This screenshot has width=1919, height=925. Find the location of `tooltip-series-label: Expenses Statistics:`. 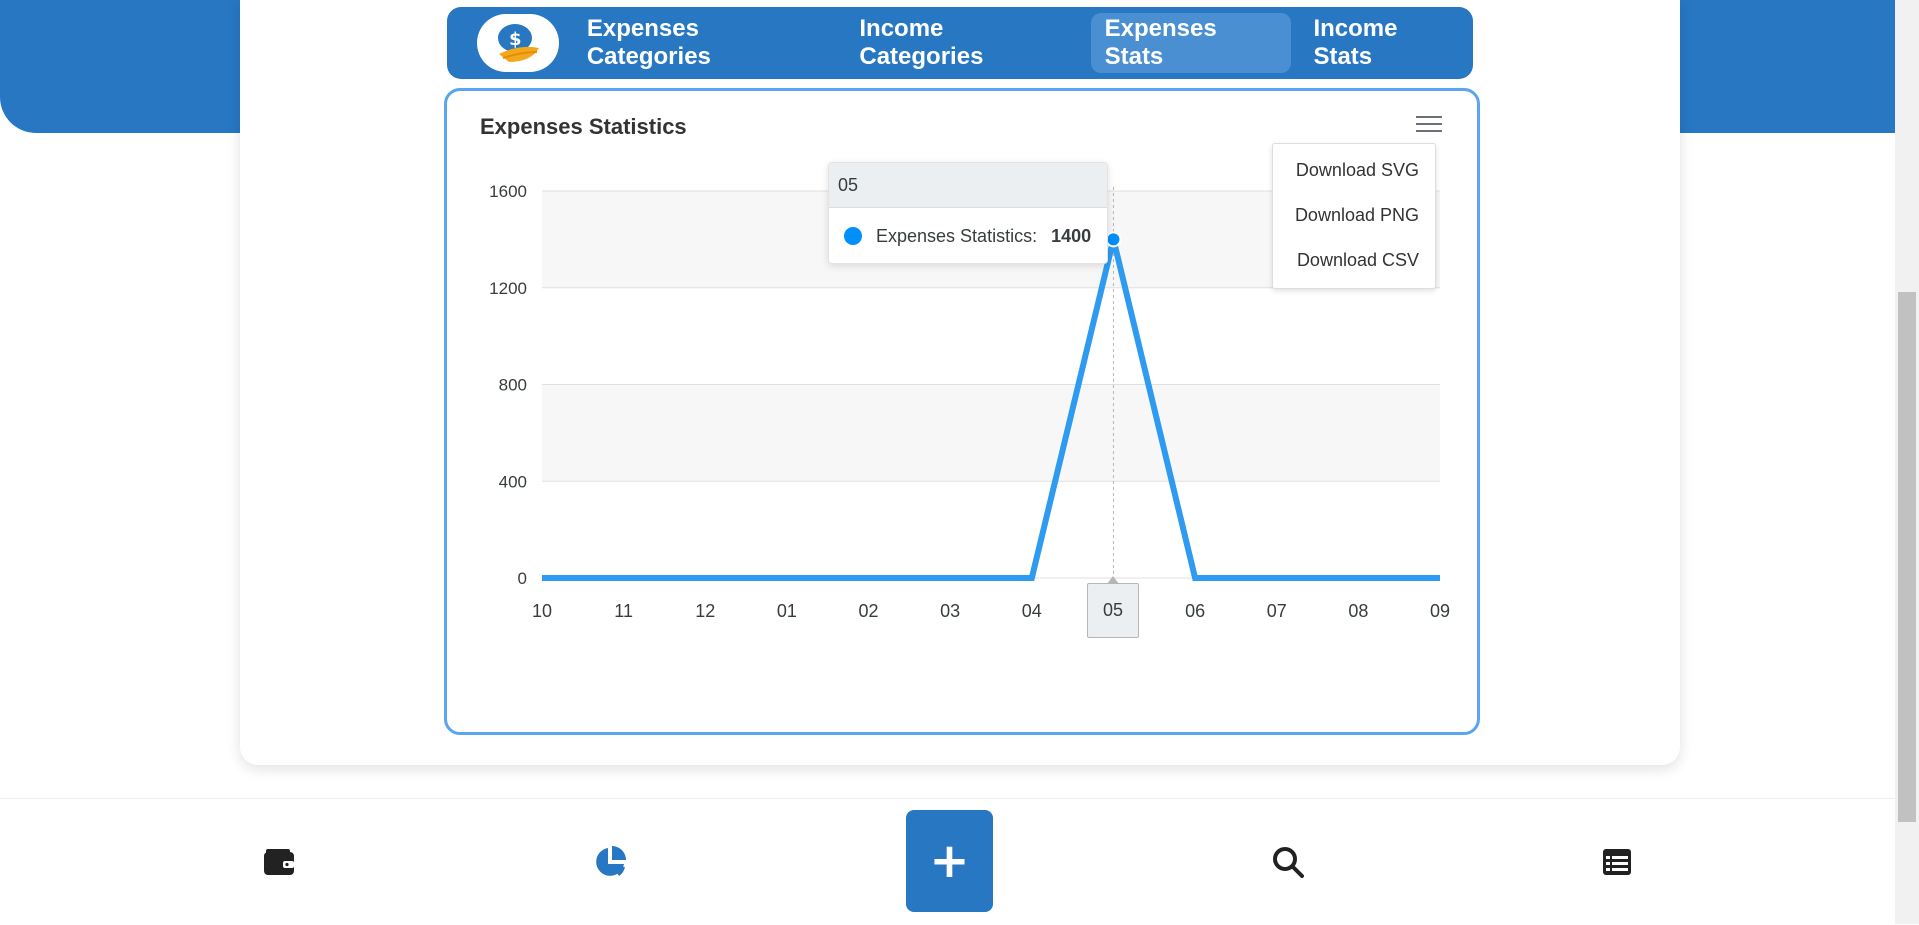

tooltip-series-label: Expenses Statistics: is located at coordinates (957, 235).